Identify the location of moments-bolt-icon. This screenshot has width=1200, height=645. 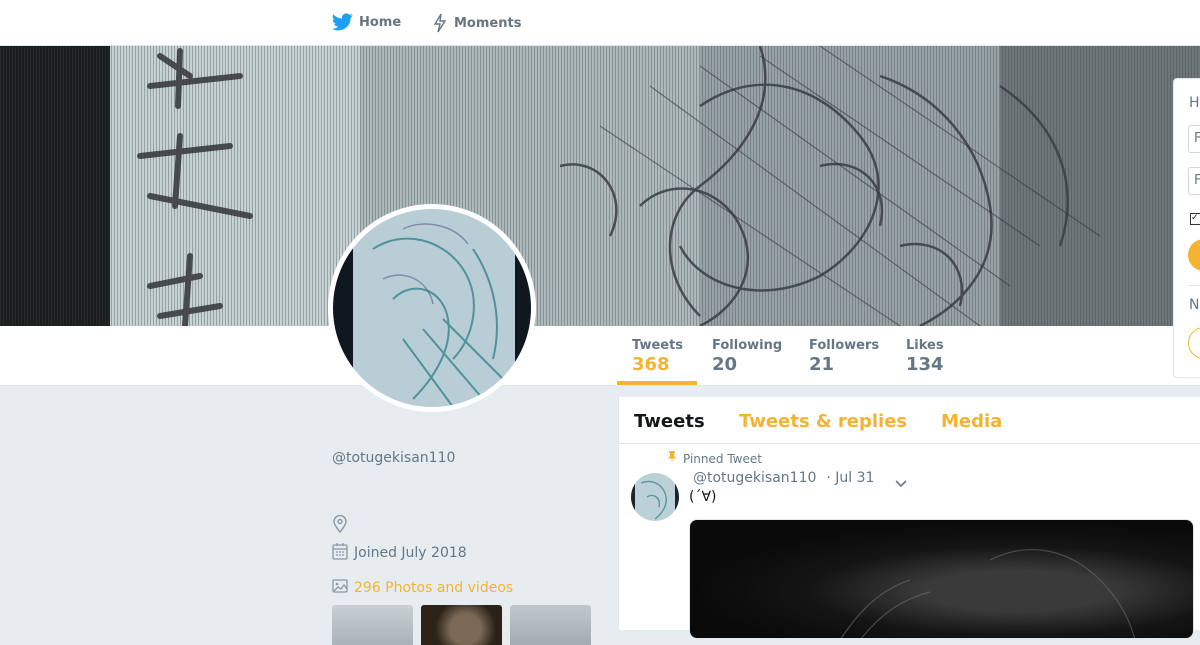
(440, 23).